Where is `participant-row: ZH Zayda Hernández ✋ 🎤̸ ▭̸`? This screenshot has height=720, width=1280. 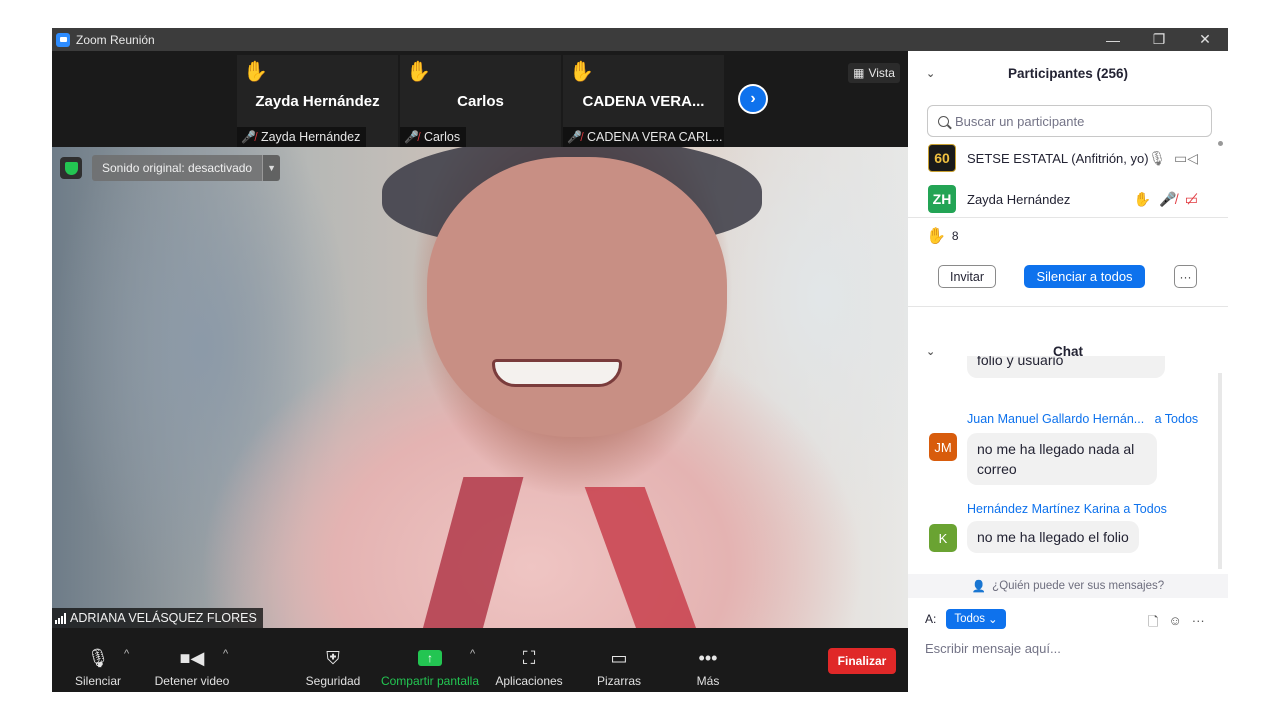 participant-row: ZH Zayda Hernández ✋ 🎤̸ ▭̸ is located at coordinates (1068, 199).